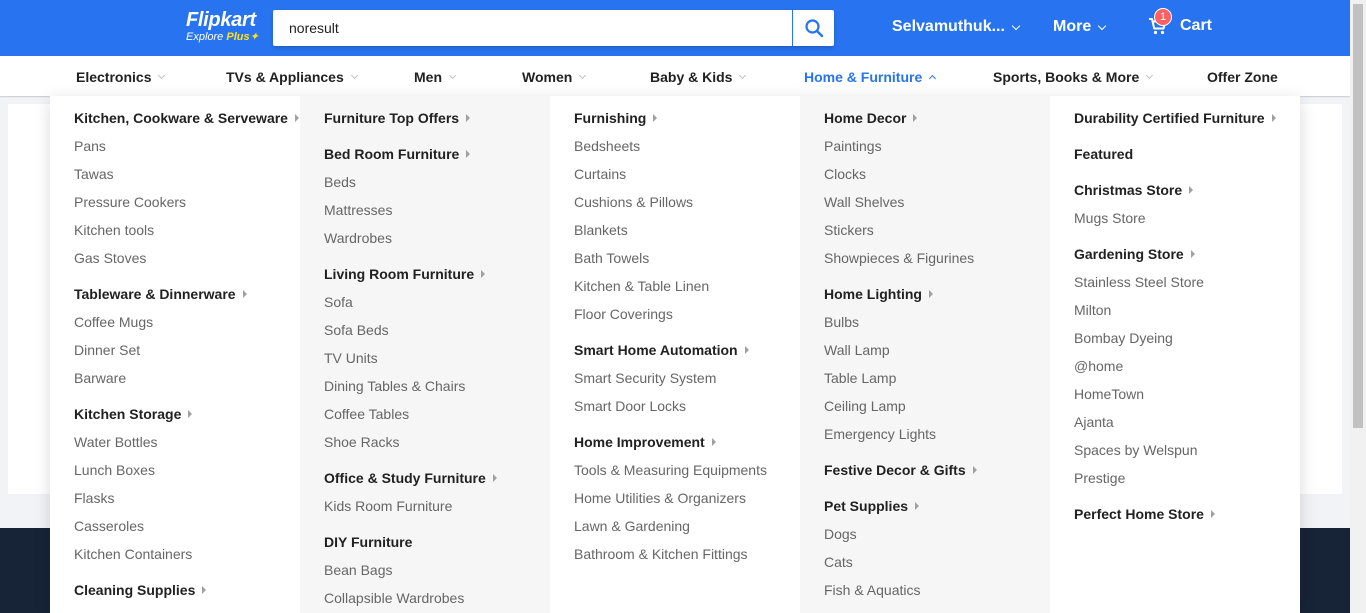 The width and height of the screenshot is (1366, 613). What do you see at coordinates (713, 442) in the screenshot?
I see `caret-right-icon` at bounding box center [713, 442].